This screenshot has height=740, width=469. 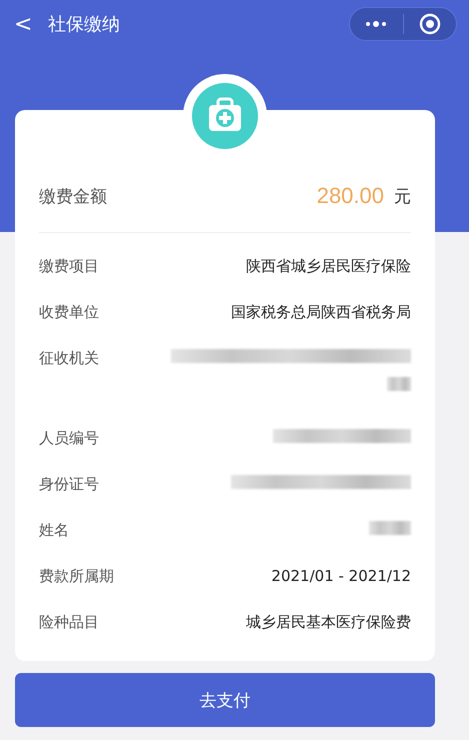 What do you see at coordinates (402, 197) in the screenshot?
I see `currency-unit: 元` at bounding box center [402, 197].